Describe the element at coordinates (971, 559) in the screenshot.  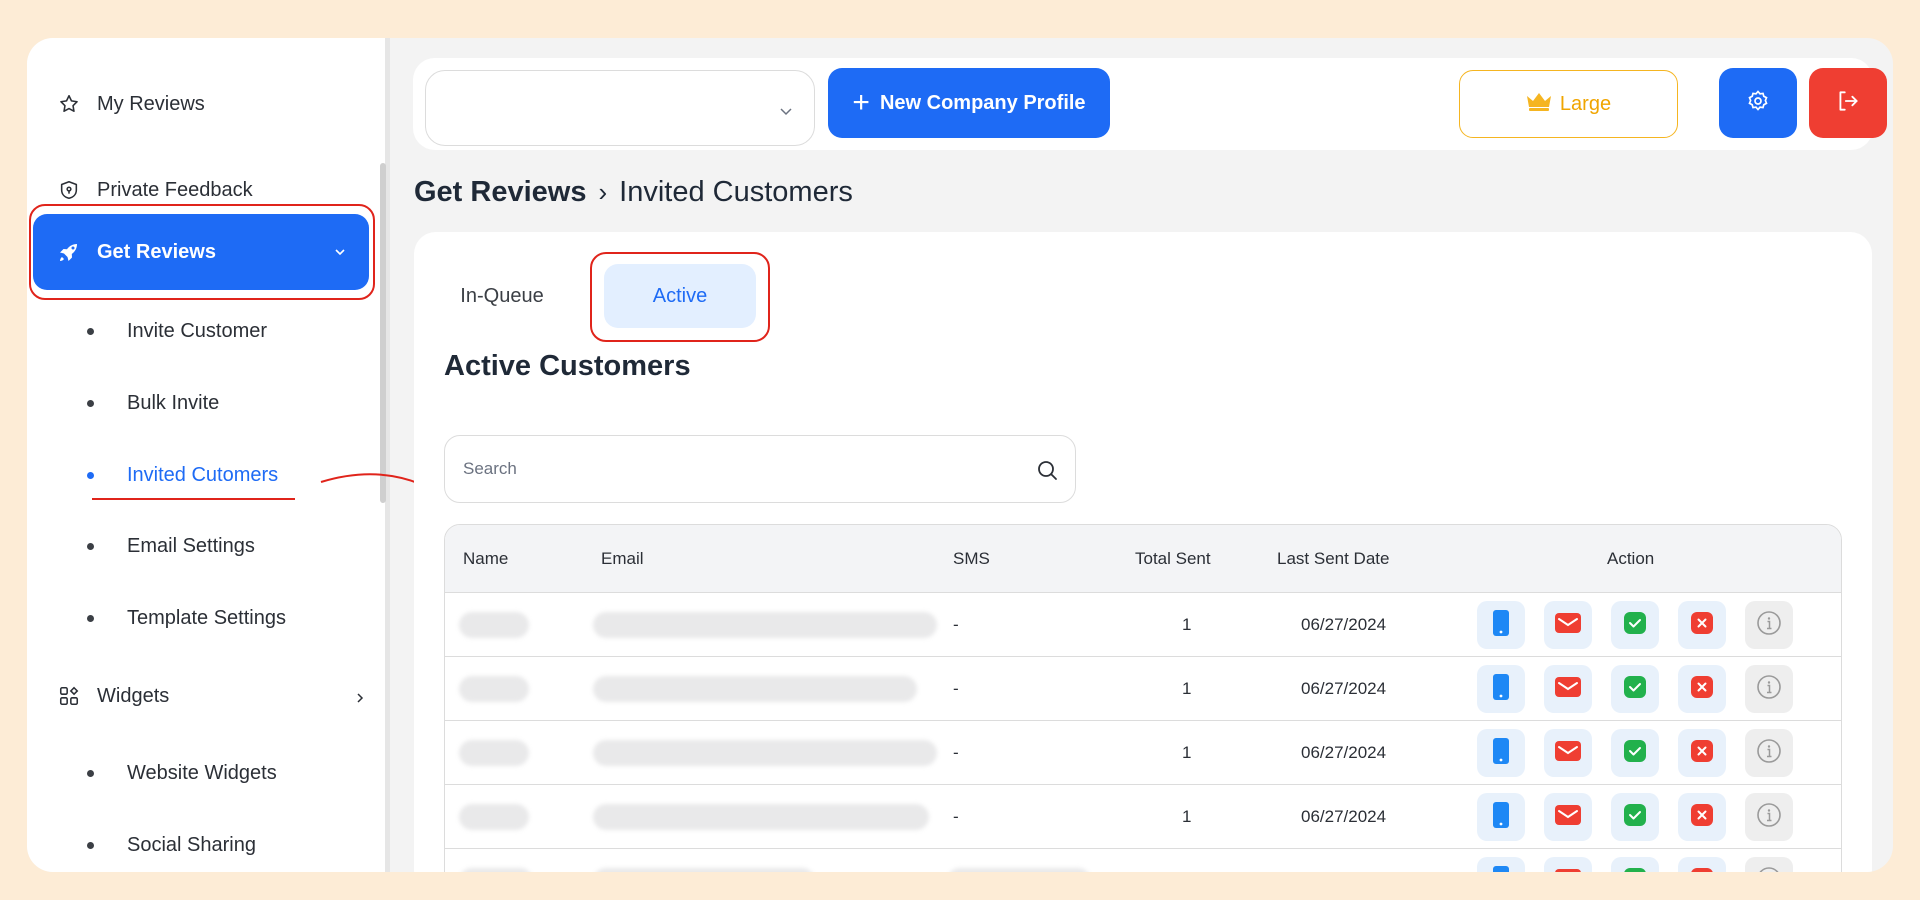
I see `column-header-sms: SMS` at that location.